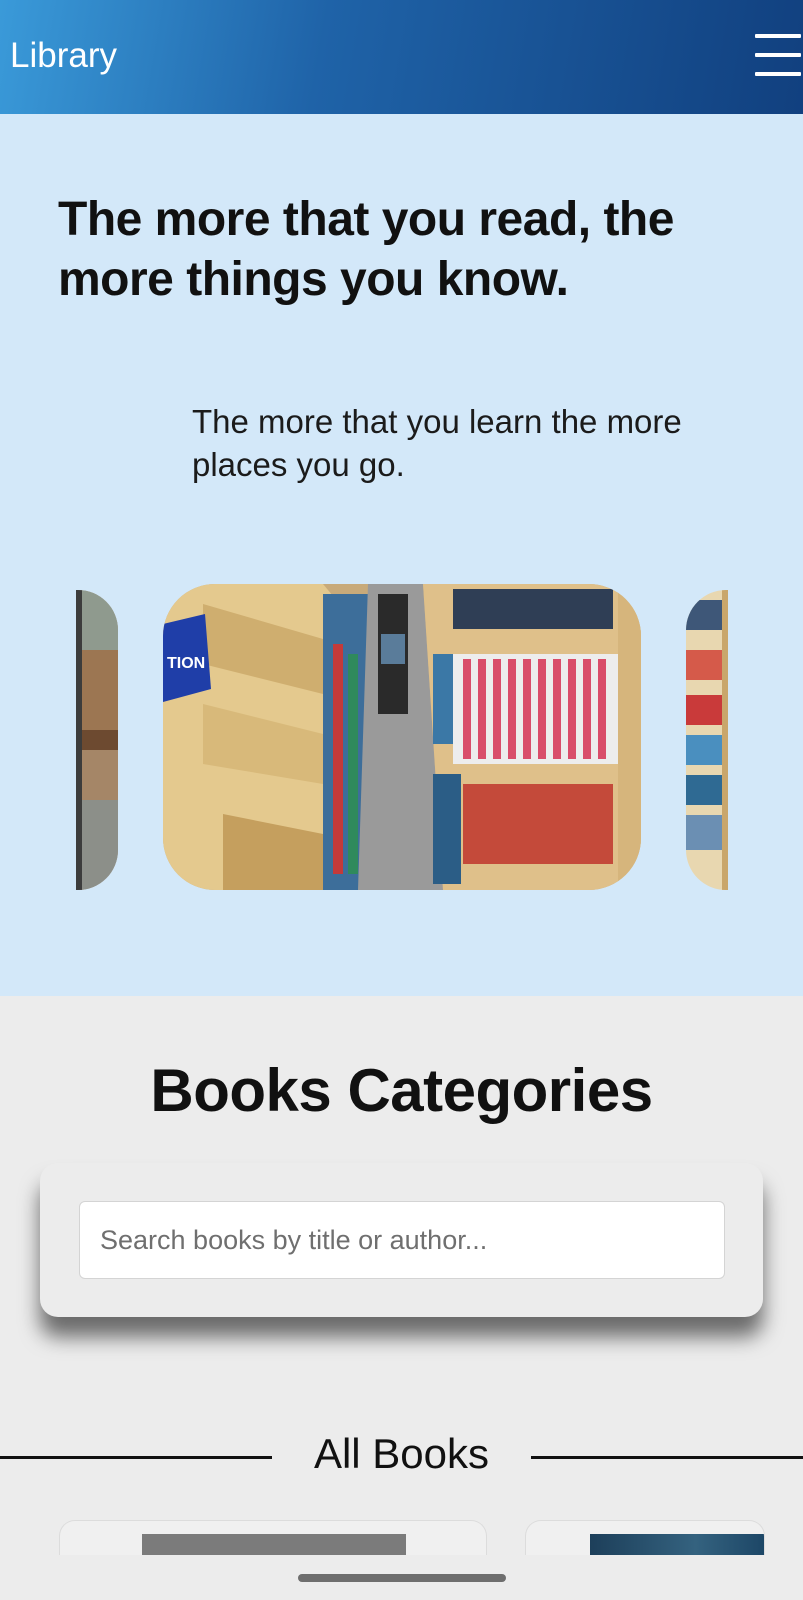 The width and height of the screenshot is (803, 1600). I want to click on search-card, so click(401, 1240).